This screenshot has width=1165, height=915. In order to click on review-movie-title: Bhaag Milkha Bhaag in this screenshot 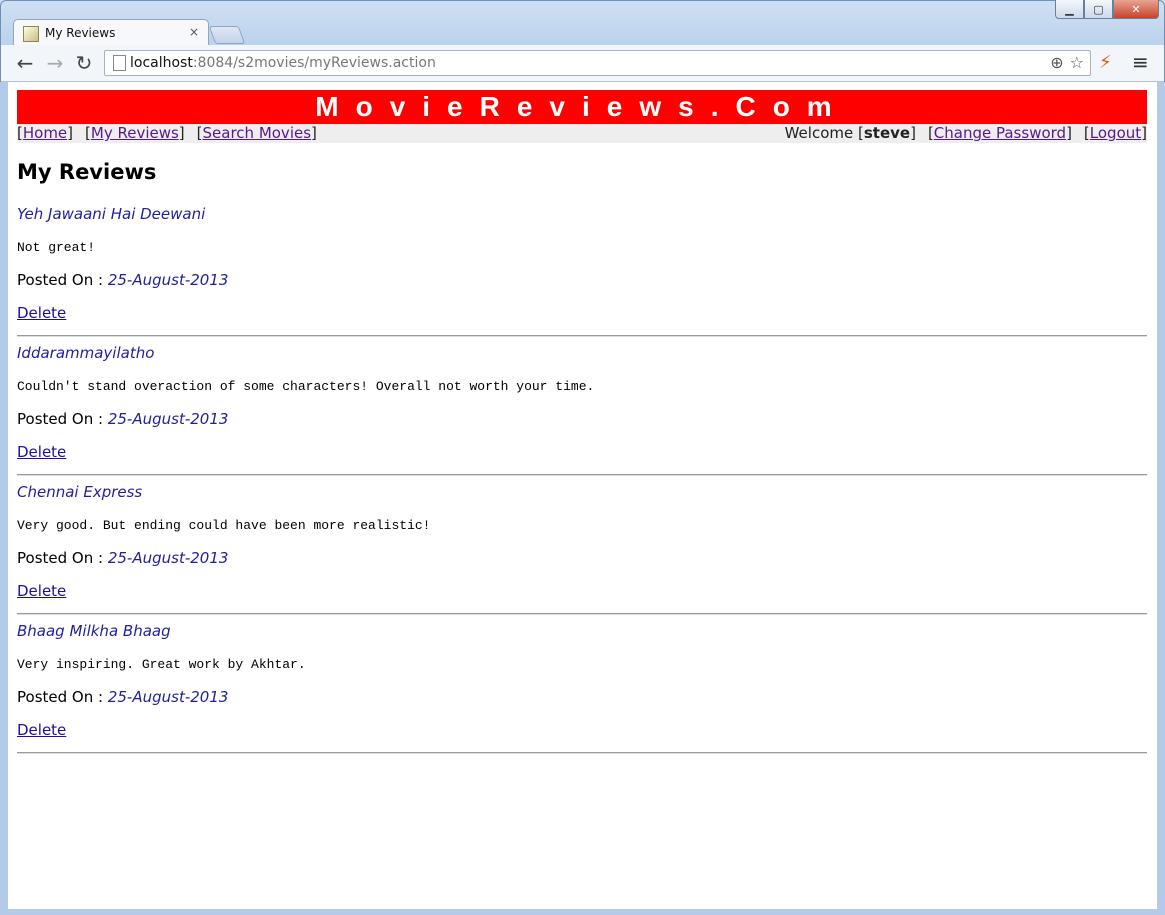, I will do `click(94, 631)`.